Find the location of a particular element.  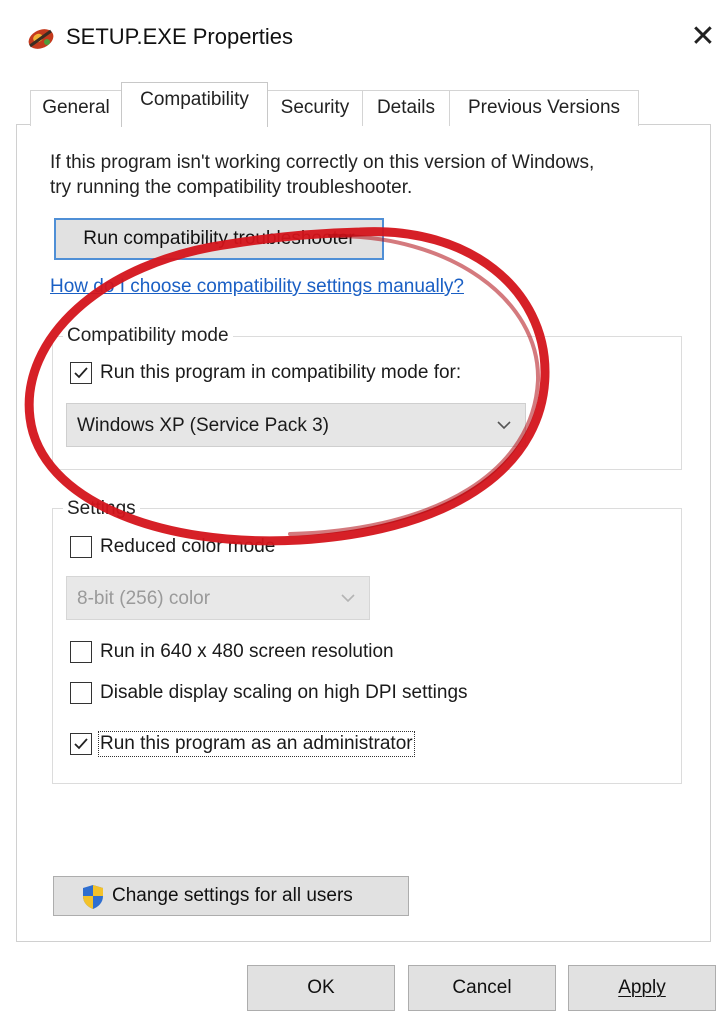

tab-compatibility: Compatibility is located at coordinates (194, 104).